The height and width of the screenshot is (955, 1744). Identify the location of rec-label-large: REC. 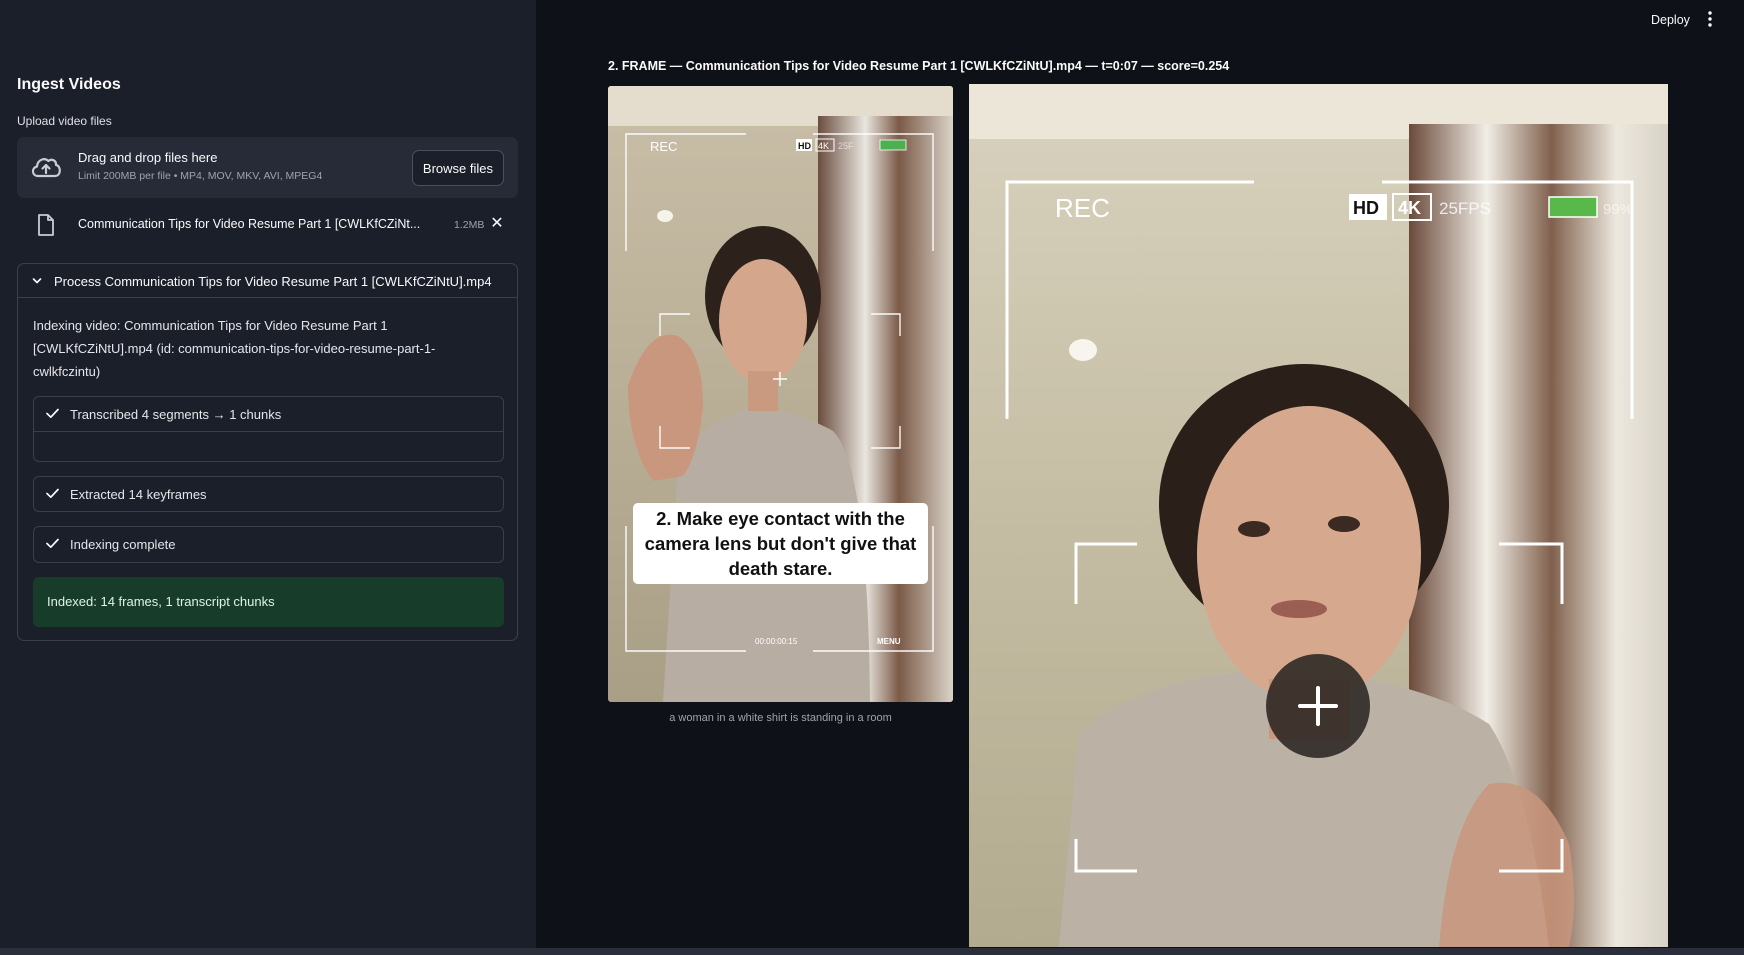
(1082, 208).